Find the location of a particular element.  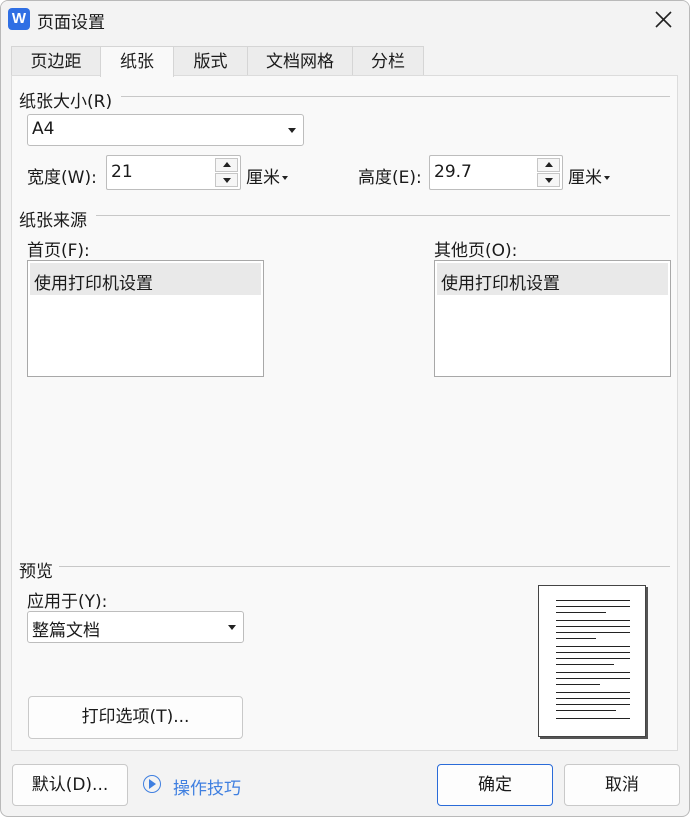

tab-columns: 分栏 is located at coordinates (388, 61).